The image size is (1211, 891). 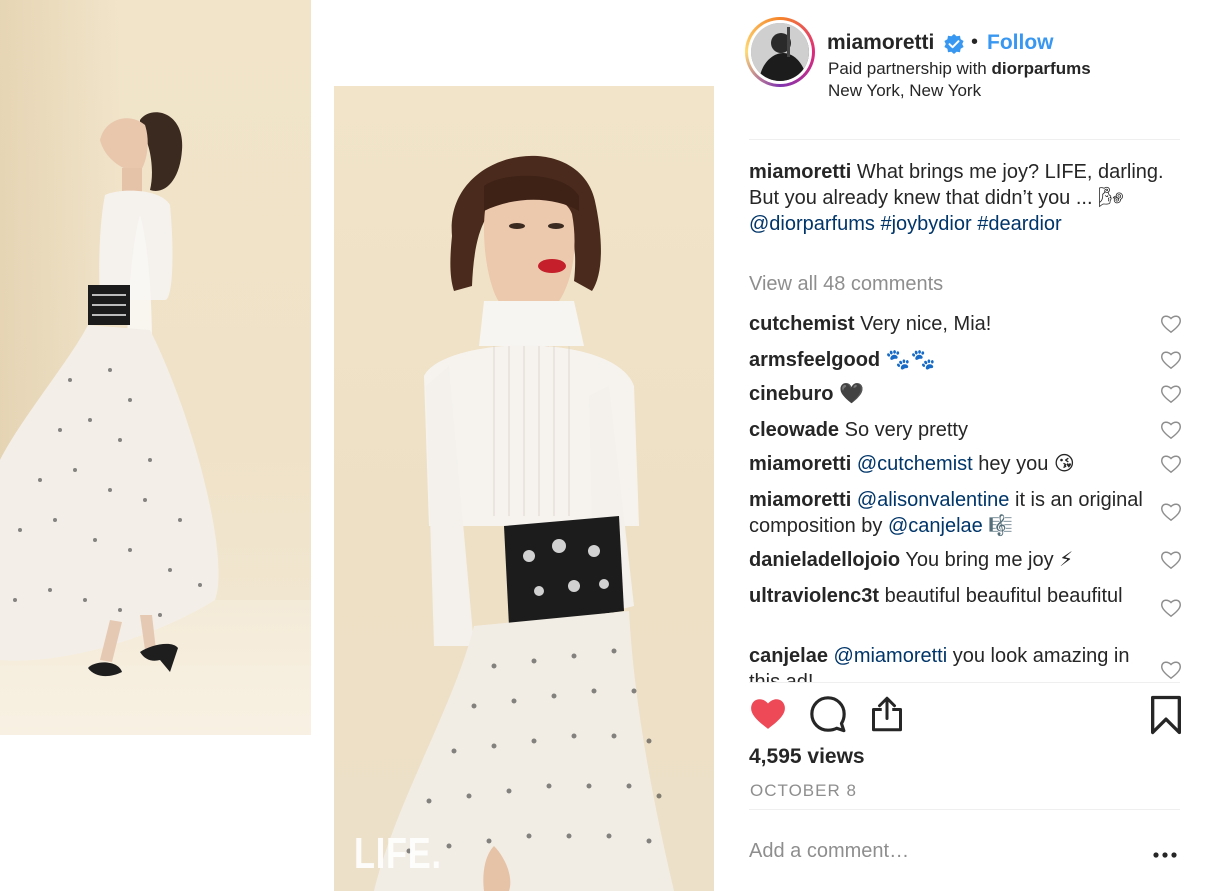 I want to click on comment-input-divider, so click(x=964, y=809).